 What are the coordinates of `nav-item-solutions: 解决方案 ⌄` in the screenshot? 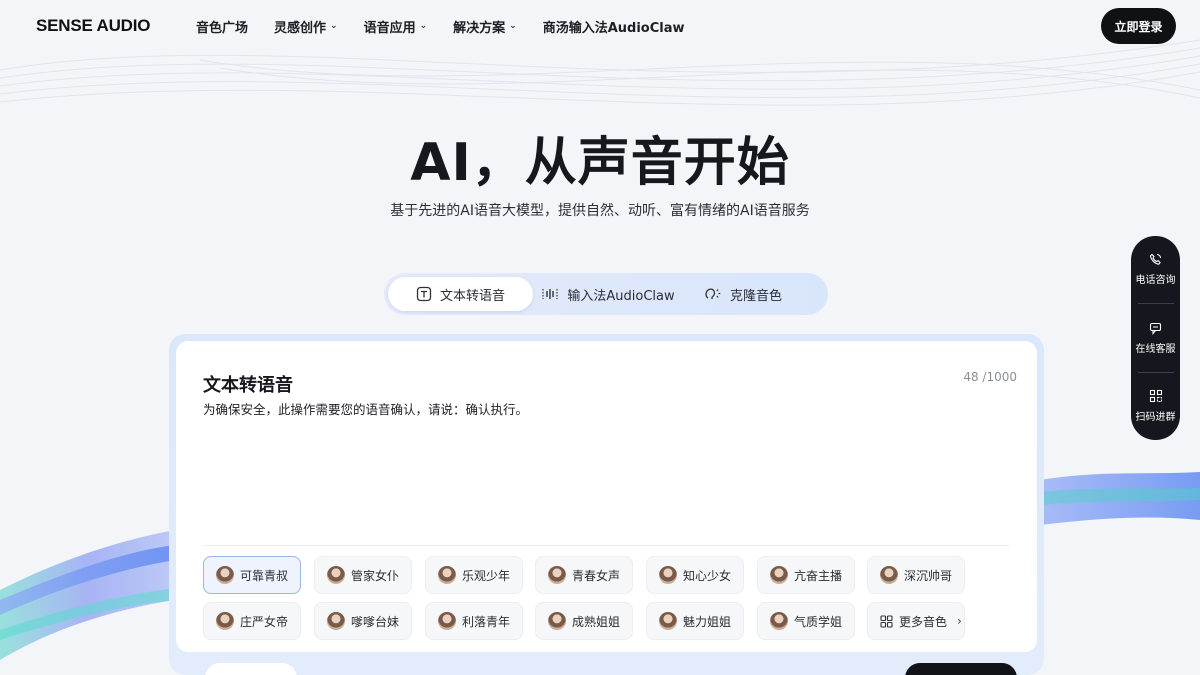 It's located at (485, 26).